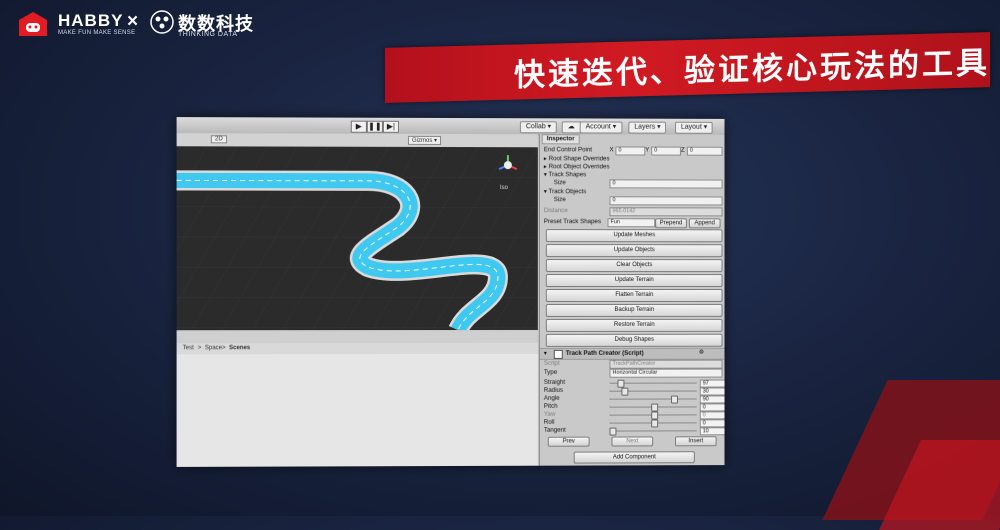  What do you see at coordinates (666, 184) in the screenshot?
I see `track-shapes-size-field: 0` at bounding box center [666, 184].